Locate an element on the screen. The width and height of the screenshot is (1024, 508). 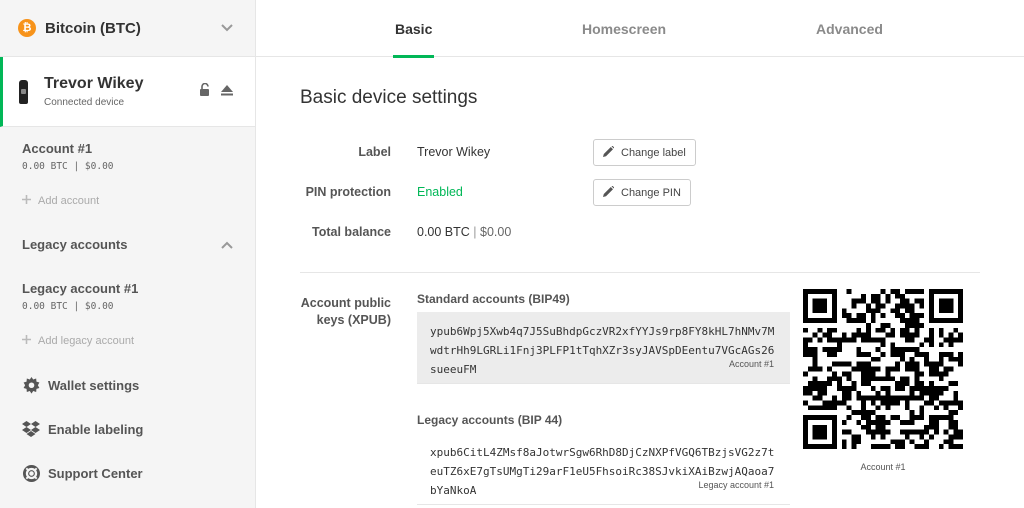
account-balance: 0.00 BTC | $0.00 is located at coordinates (68, 166).